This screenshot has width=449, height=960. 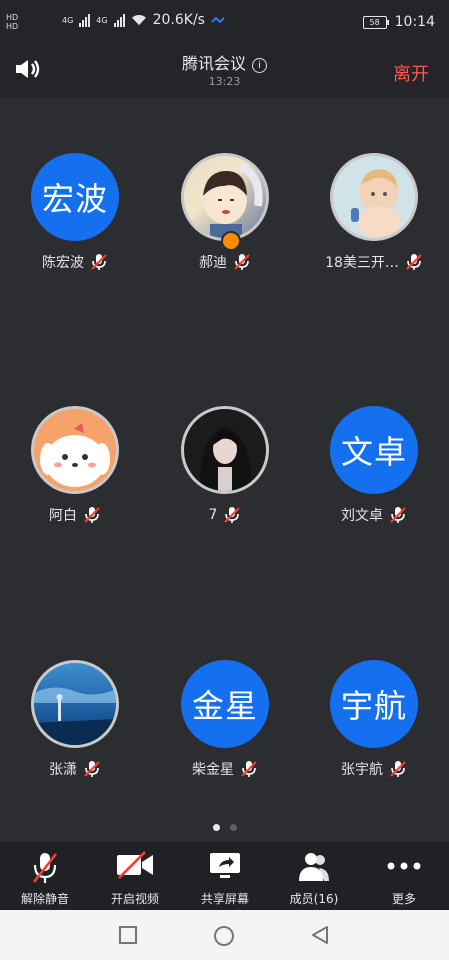 What do you see at coordinates (75, 455) in the screenshot?
I see `puppy-avatar-image` at bounding box center [75, 455].